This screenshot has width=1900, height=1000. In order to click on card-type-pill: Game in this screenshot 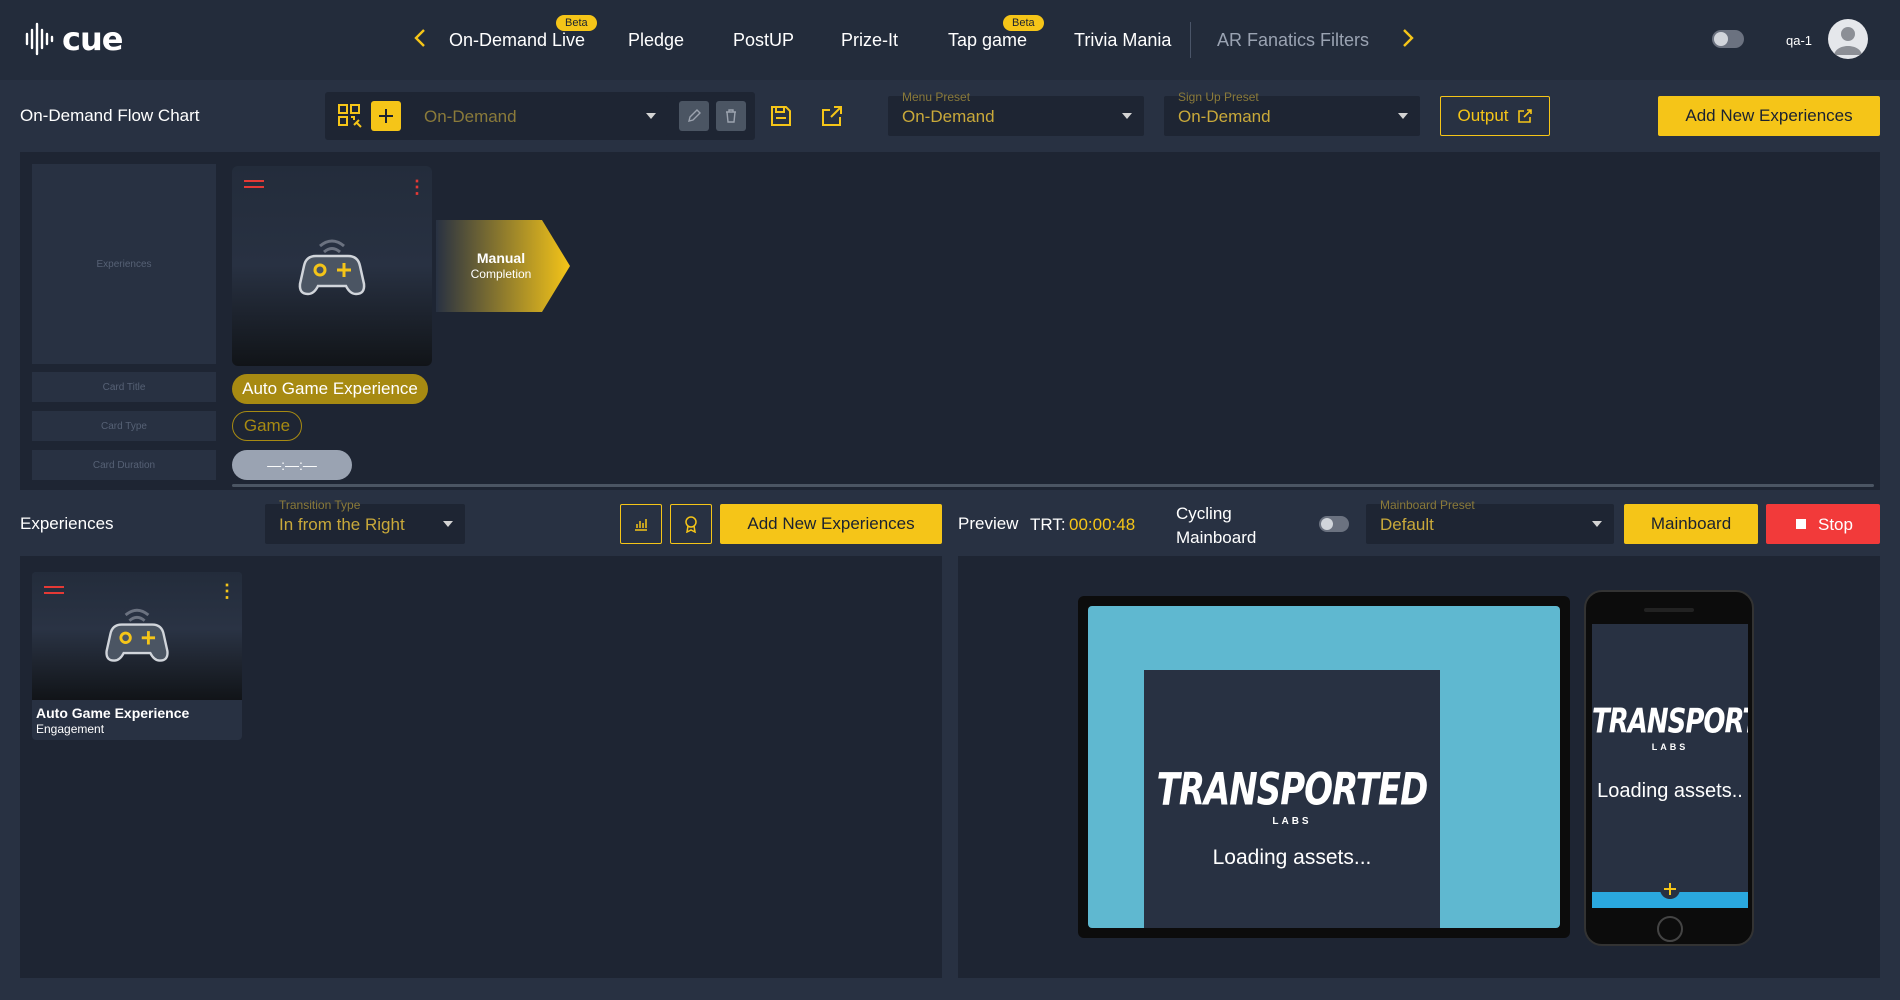, I will do `click(267, 426)`.